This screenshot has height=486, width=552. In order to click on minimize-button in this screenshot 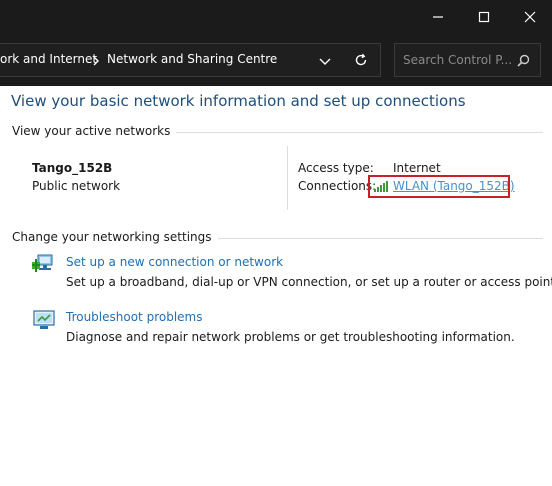, I will do `click(438, 17)`.